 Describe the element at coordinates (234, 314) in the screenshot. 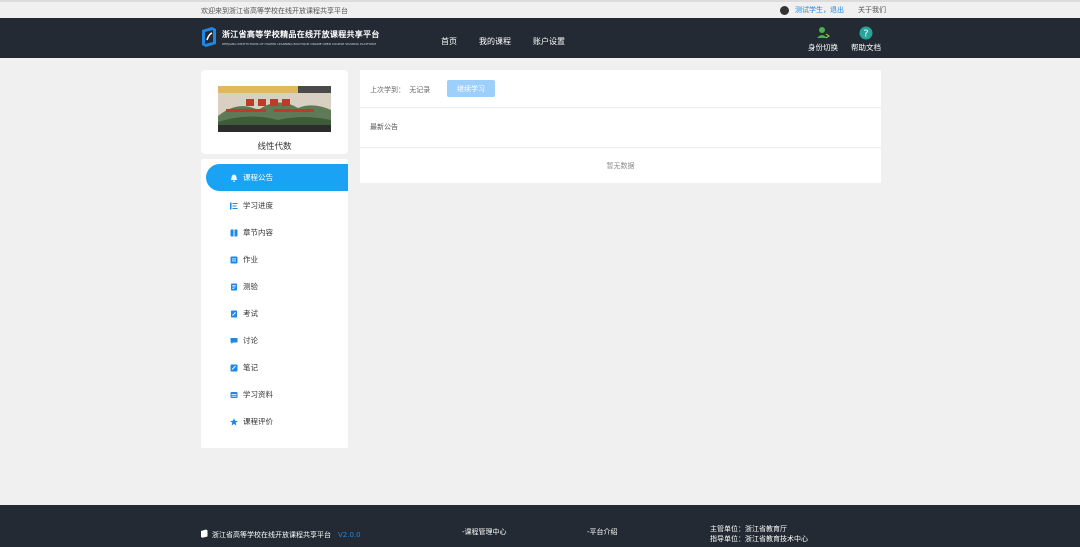

I see `exam-icon` at that location.